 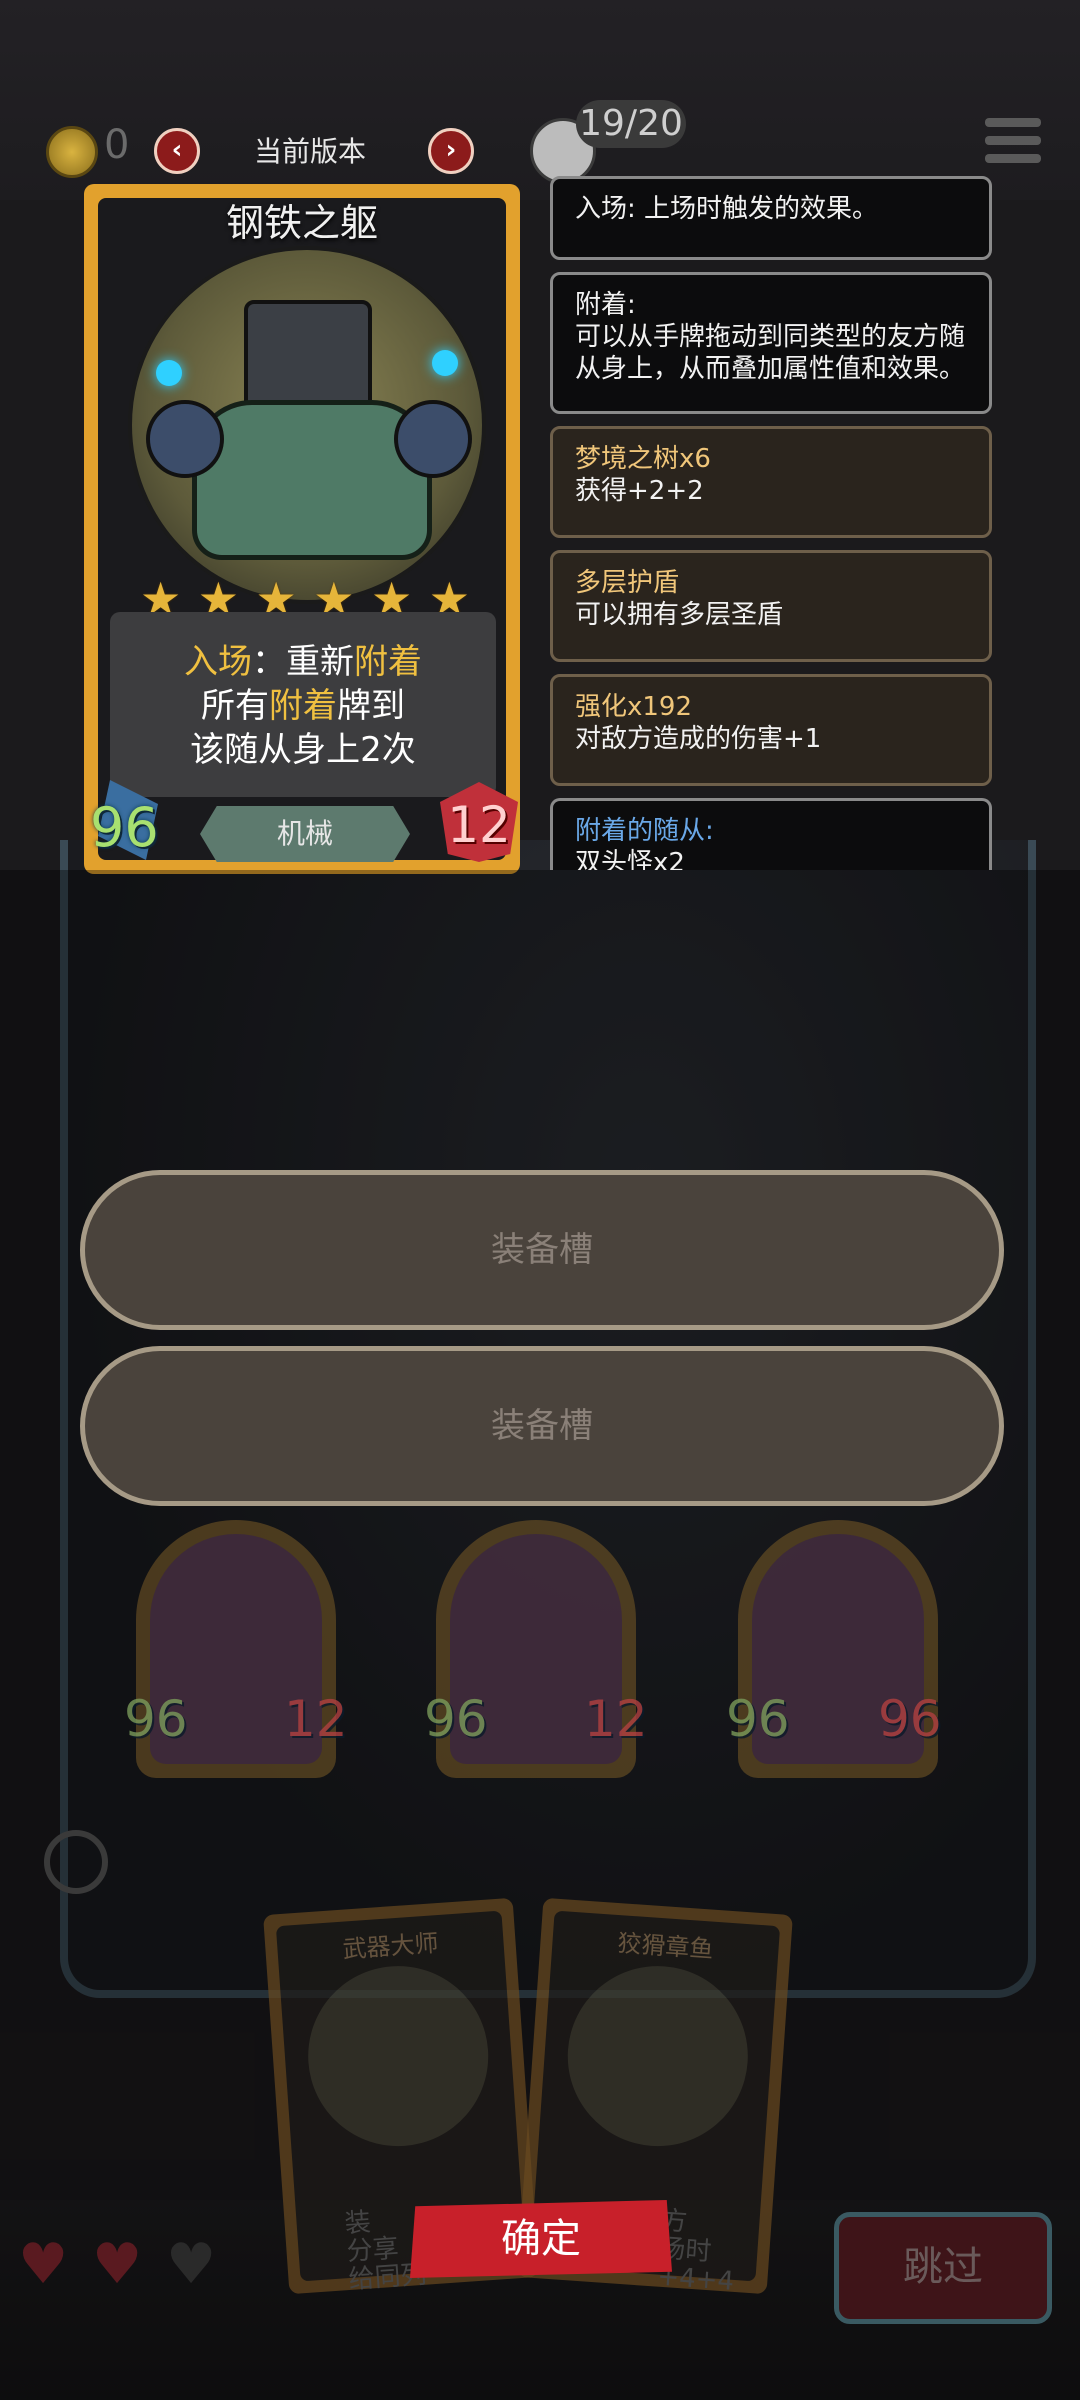 What do you see at coordinates (771, 482) in the screenshot?
I see `buff-panel-dream-tree: 梦境之树x6 获得+2+2` at bounding box center [771, 482].